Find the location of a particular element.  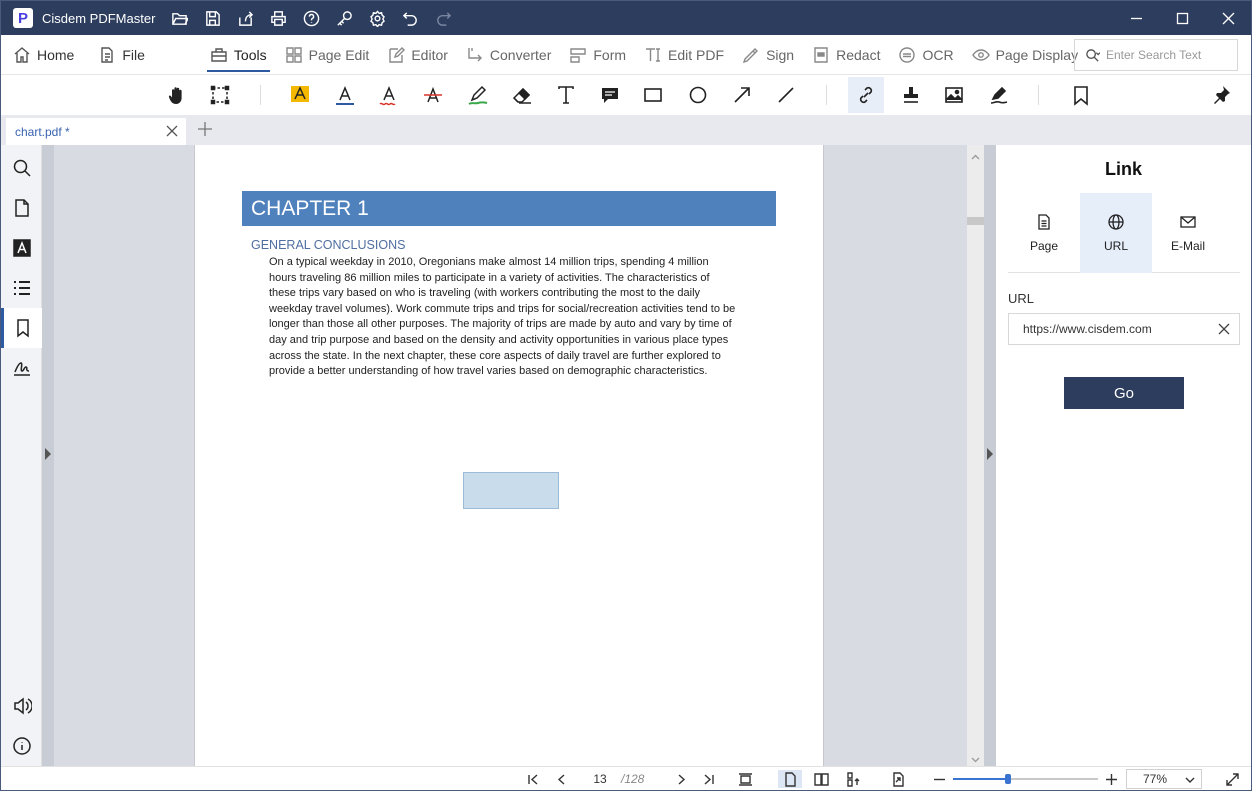

menu-edit-pdf: Edit PDF is located at coordinates (684, 55).